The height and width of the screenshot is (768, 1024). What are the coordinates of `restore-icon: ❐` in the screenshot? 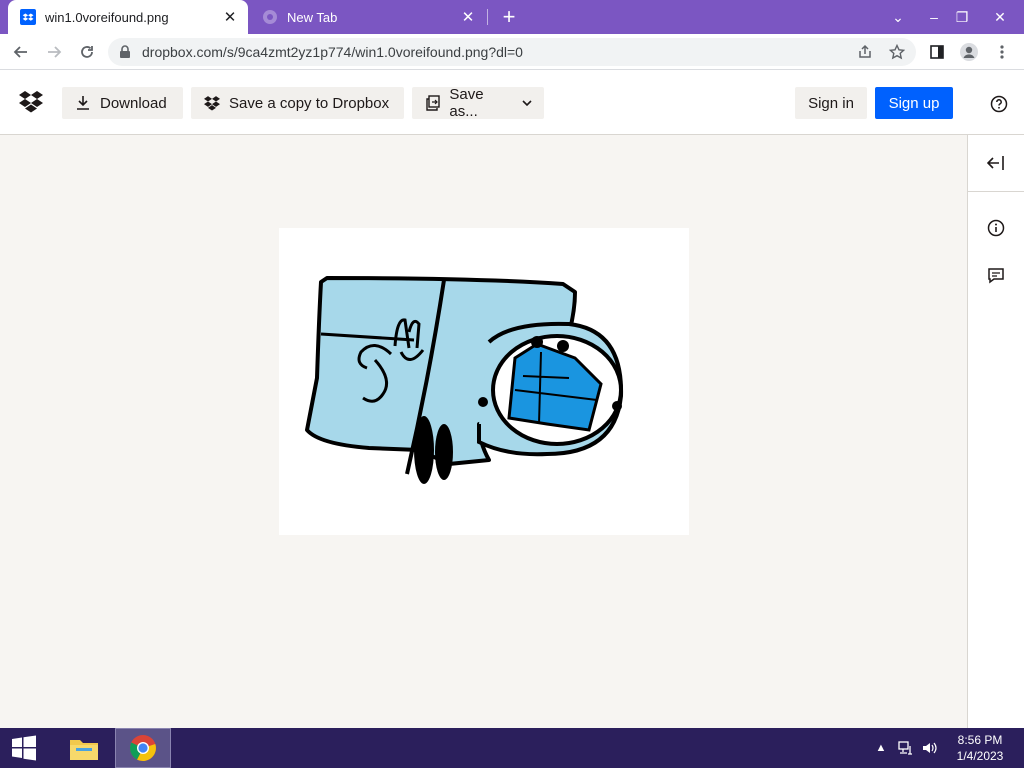 It's located at (962, 17).